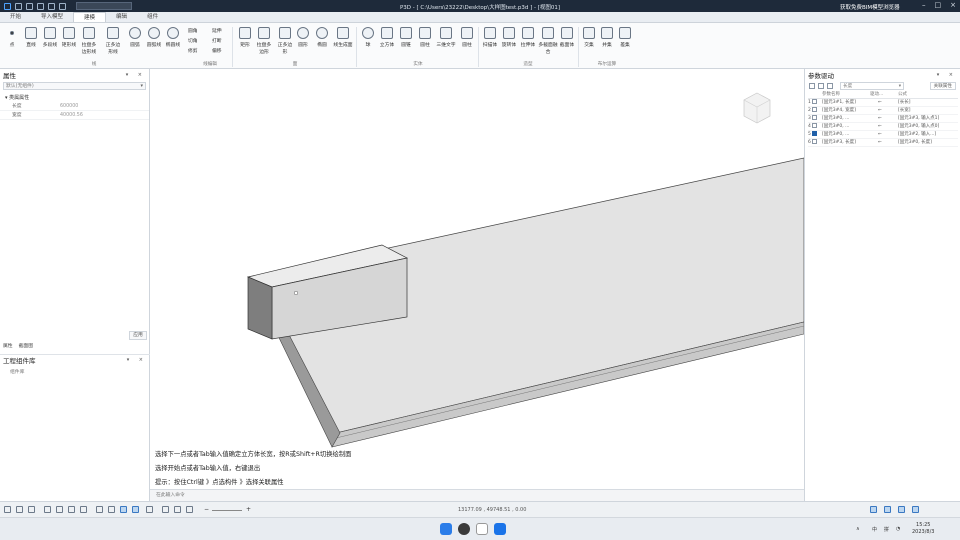  I want to click on table-row: 1 [固元3#1, 长度] ← [长长], so click(883, 102).